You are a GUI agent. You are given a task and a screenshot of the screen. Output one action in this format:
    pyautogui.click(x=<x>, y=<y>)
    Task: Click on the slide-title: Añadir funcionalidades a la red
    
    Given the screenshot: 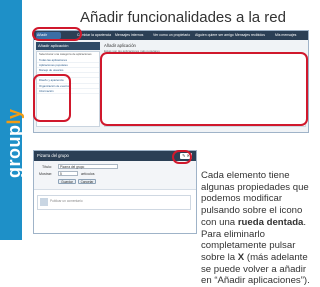 What is the action you would take?
    pyautogui.click(x=183, y=17)
    